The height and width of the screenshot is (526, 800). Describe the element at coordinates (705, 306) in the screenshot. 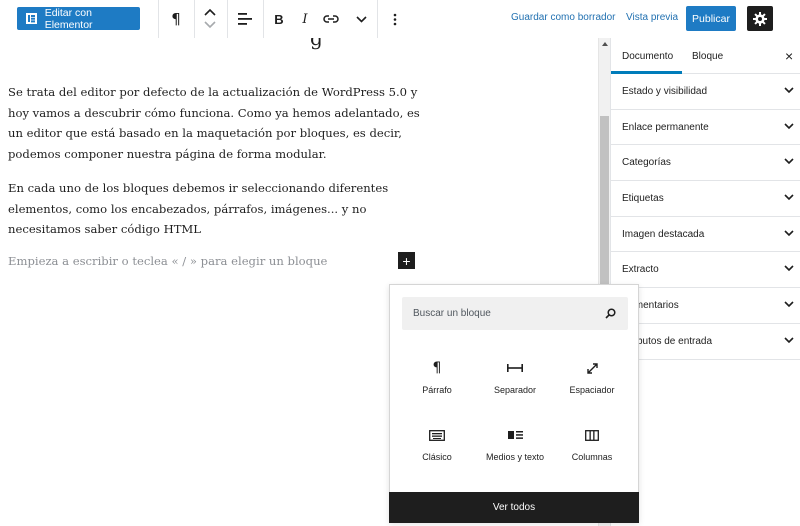

I see `panel-comentarios: Comentarios` at that location.